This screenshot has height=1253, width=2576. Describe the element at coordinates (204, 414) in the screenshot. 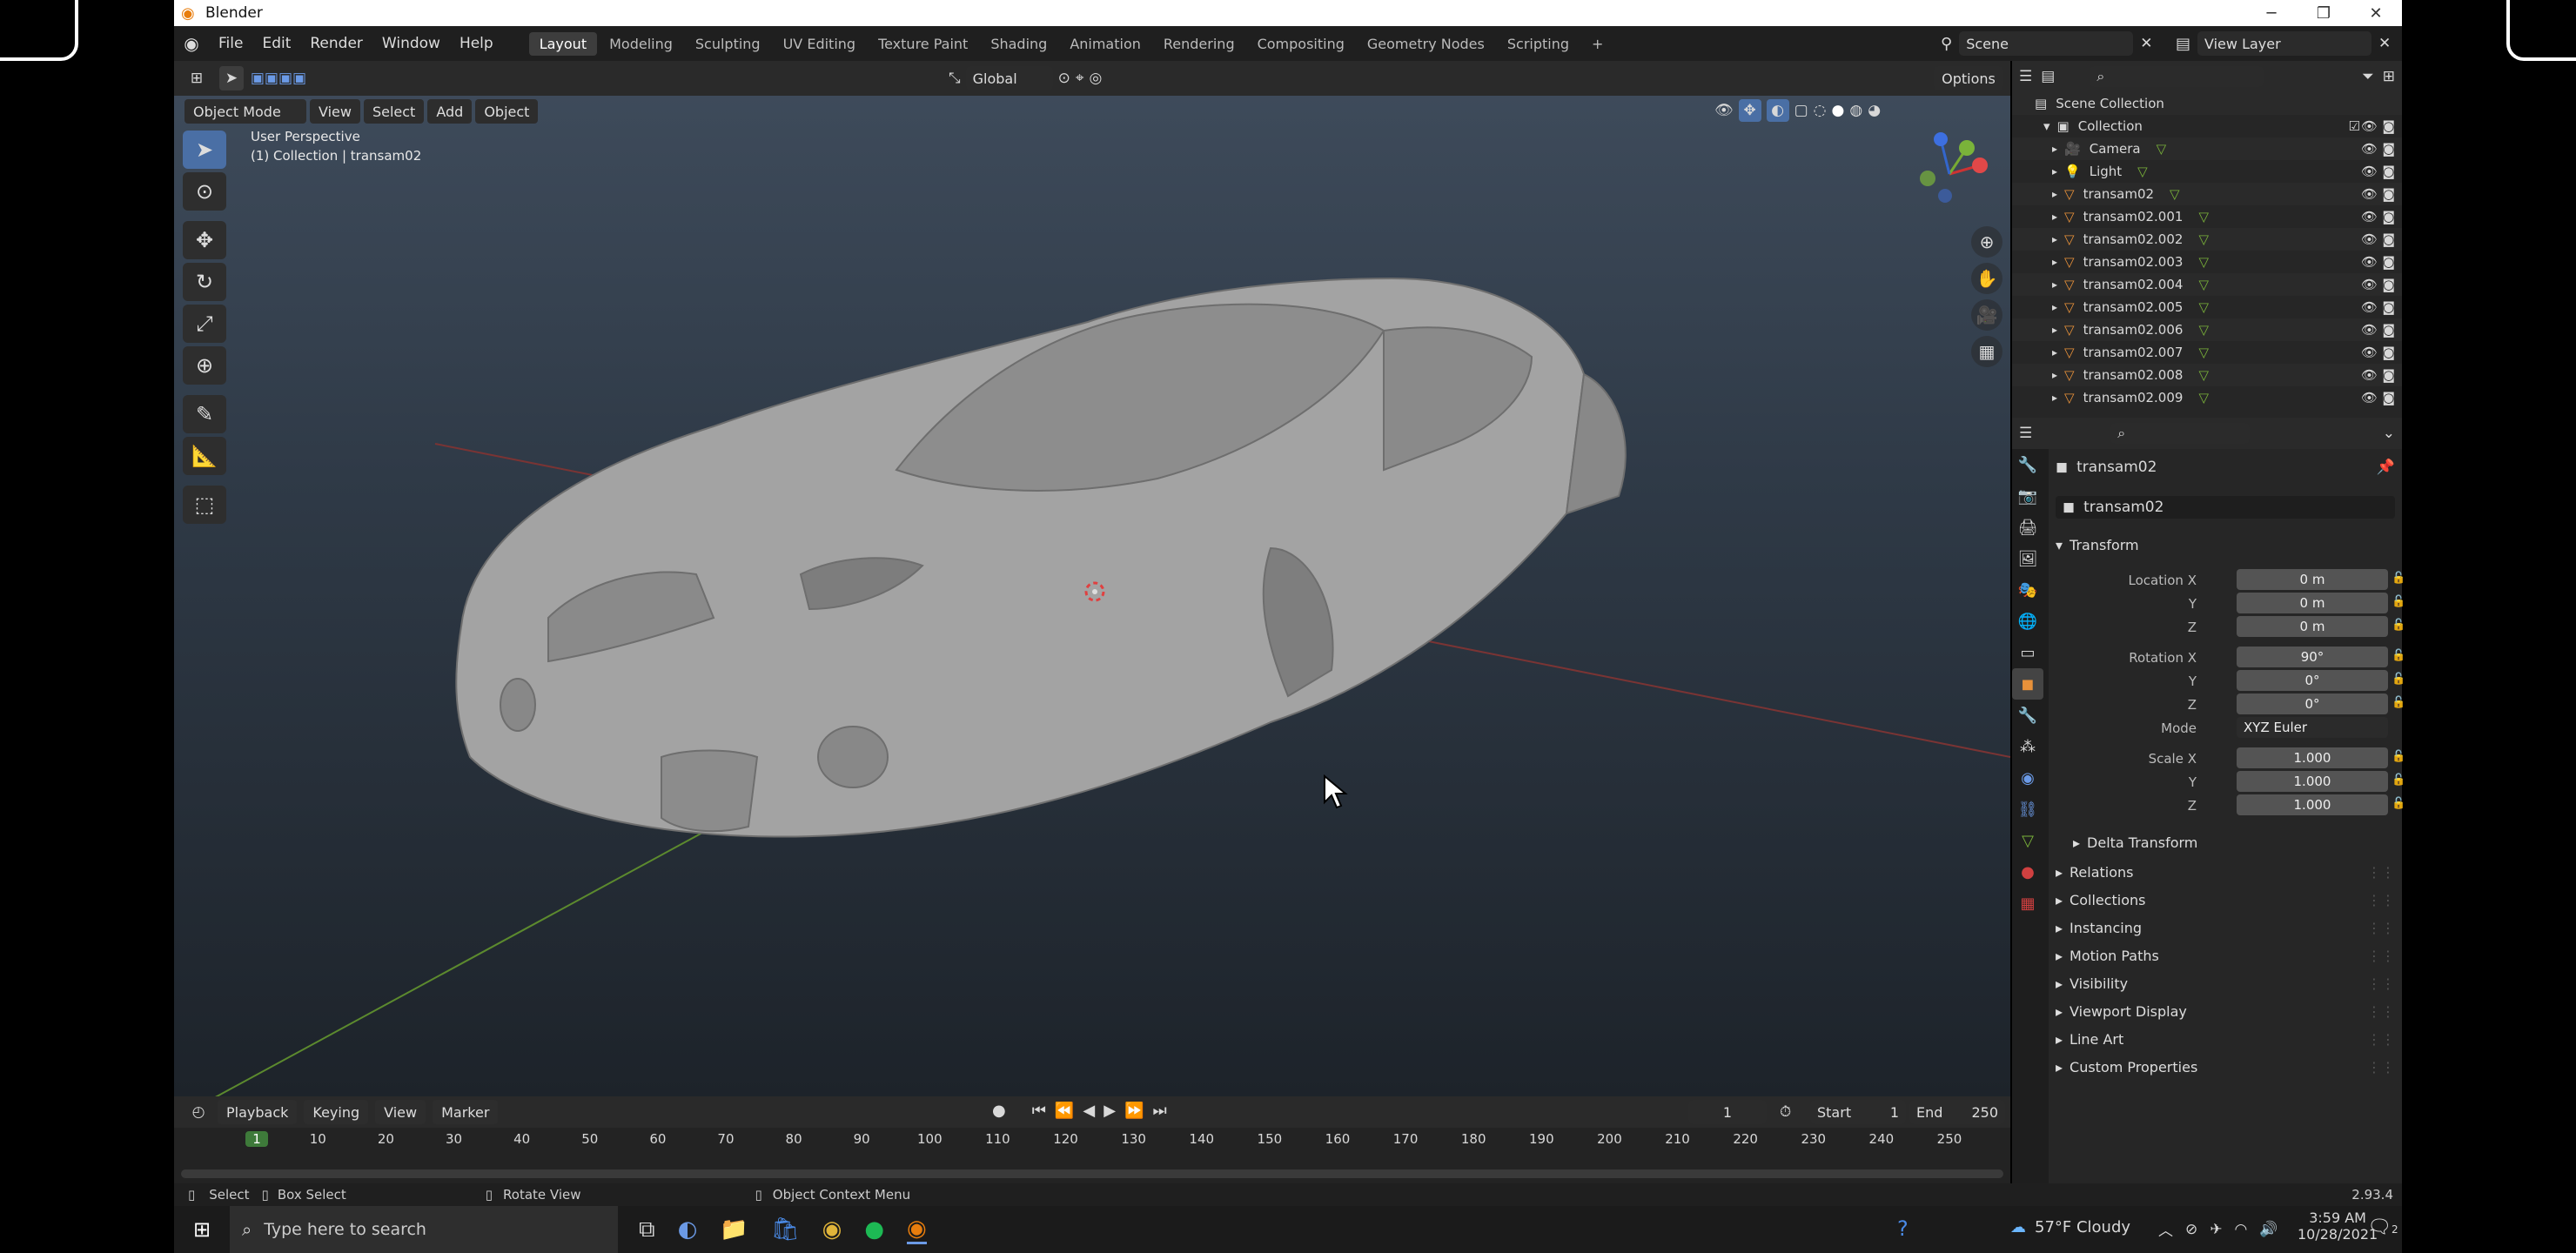

I see `annotate-tool-icon: ✎` at that location.